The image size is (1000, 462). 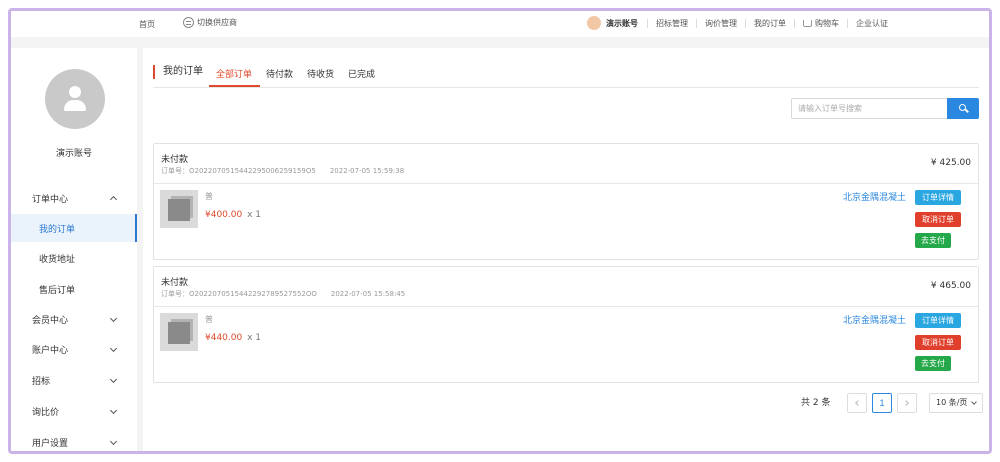 What do you see at coordinates (147, 24) in the screenshot?
I see `home-link: 首页` at bounding box center [147, 24].